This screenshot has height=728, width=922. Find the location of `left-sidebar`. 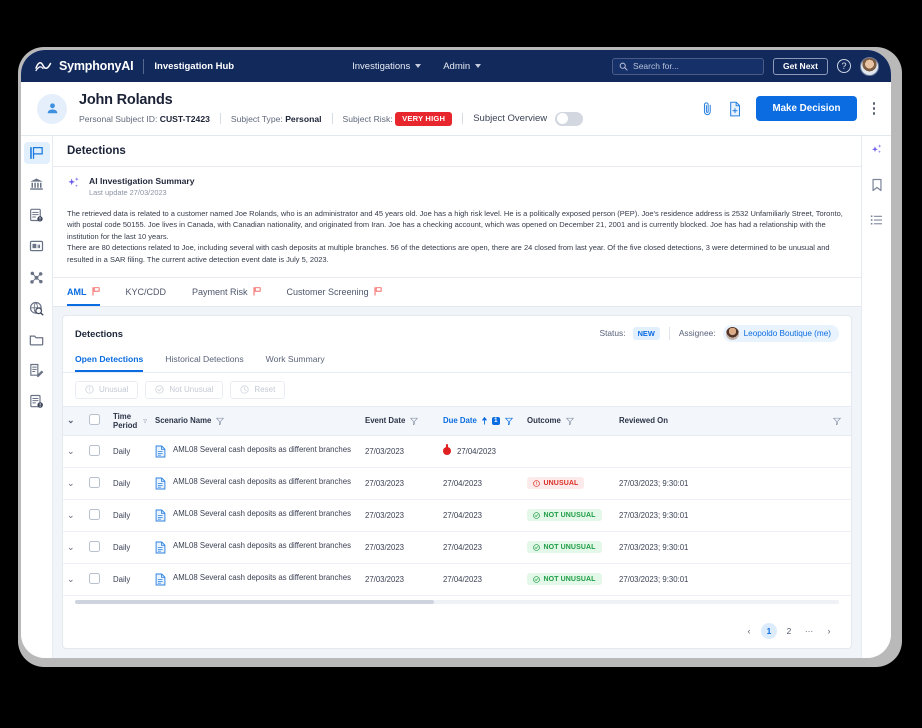

left-sidebar is located at coordinates (37, 397).